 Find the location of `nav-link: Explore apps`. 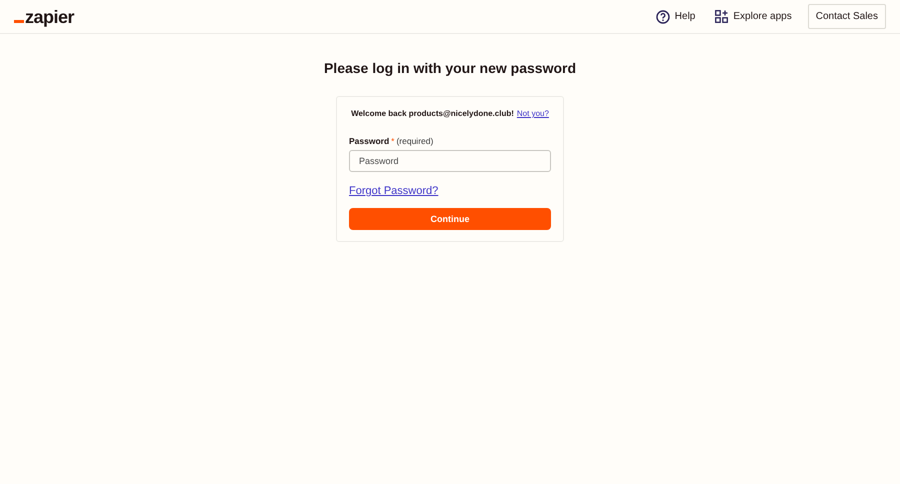

nav-link: Explore apps is located at coordinates (753, 16).